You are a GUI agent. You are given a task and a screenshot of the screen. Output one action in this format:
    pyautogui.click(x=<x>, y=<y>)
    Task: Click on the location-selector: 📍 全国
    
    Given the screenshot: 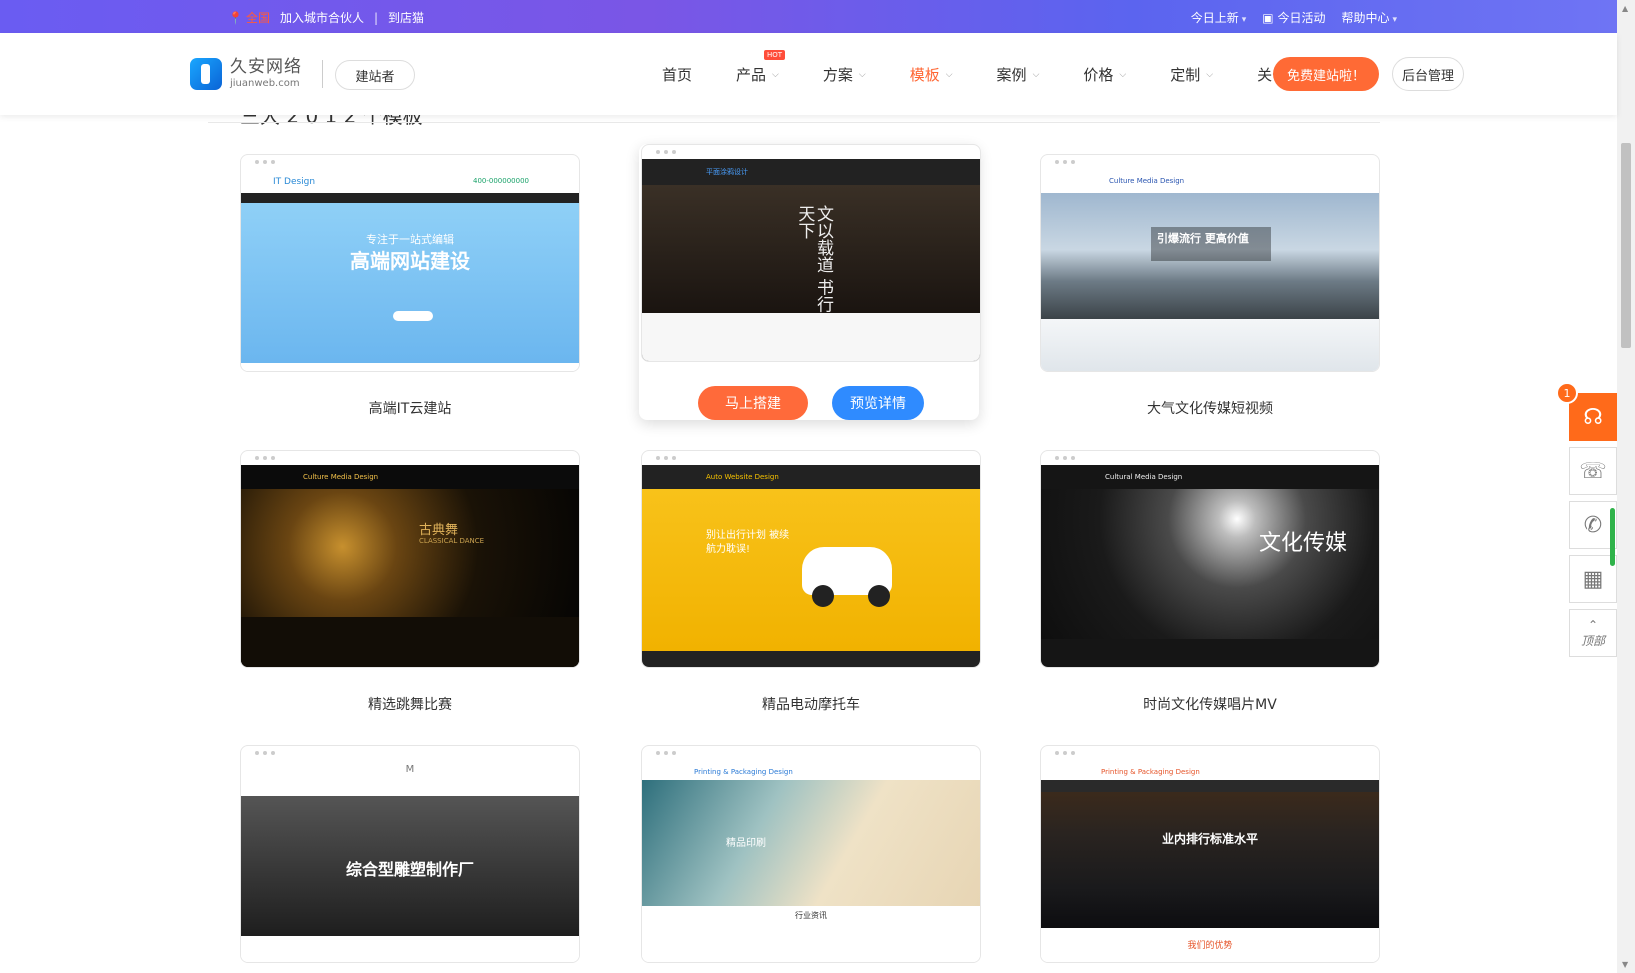 What is the action you would take?
    pyautogui.click(x=249, y=17)
    